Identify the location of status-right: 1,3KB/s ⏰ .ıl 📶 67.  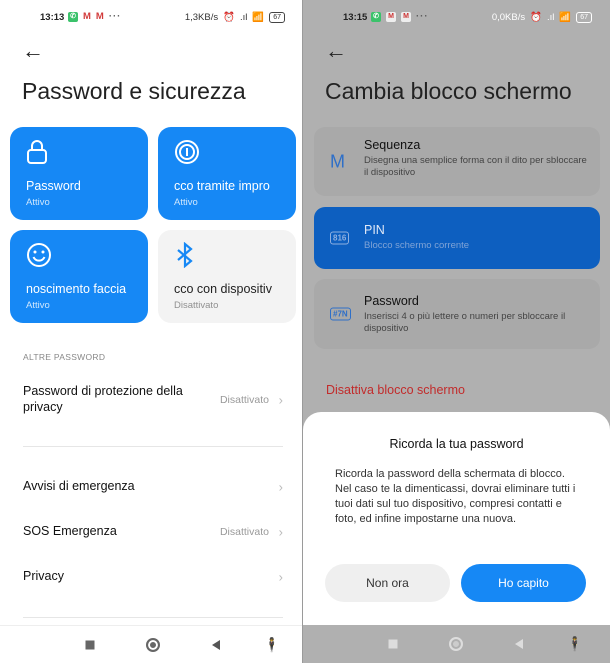
(235, 17).